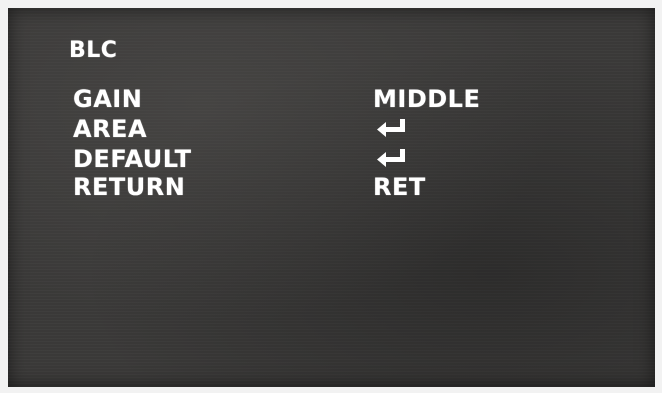 The height and width of the screenshot is (393, 662). I want to click on menu-item-area-label: AREA, so click(110, 129).